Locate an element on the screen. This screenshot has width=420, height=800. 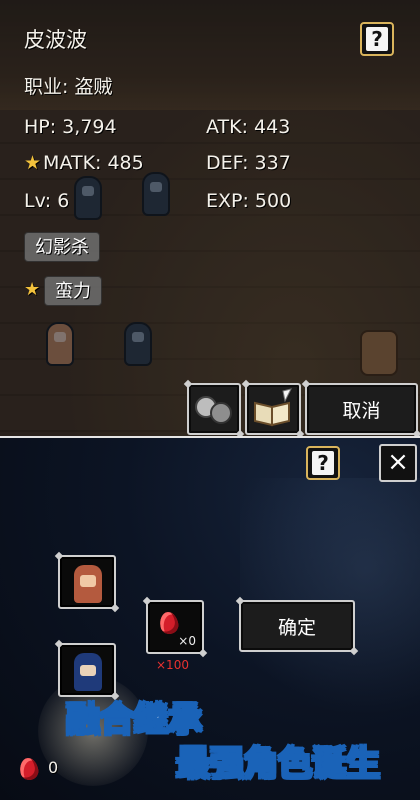
book-quill-icon is located at coordinates (273, 407).